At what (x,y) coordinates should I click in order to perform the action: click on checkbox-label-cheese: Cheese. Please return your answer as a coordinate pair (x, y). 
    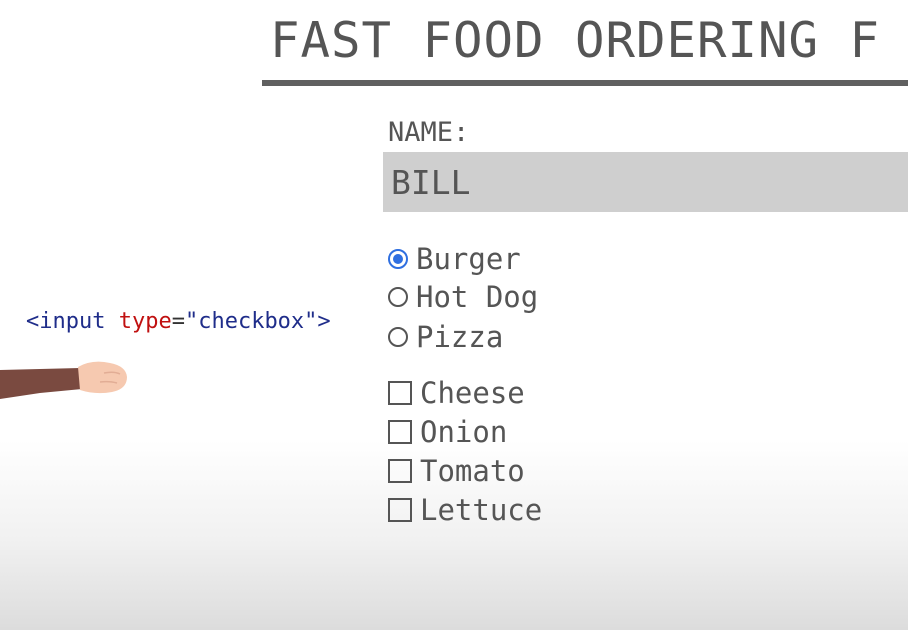
    Looking at the image, I should click on (472, 393).